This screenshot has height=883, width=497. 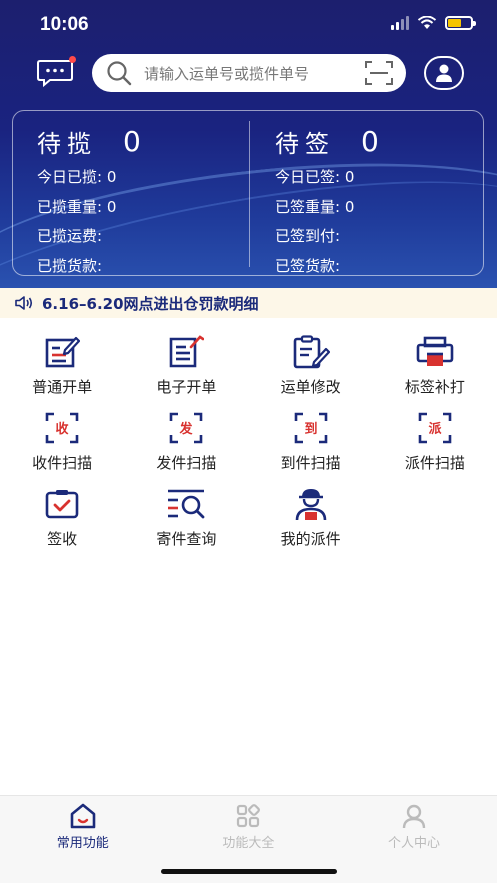 What do you see at coordinates (83, 816) in the screenshot?
I see `home-icon` at bounding box center [83, 816].